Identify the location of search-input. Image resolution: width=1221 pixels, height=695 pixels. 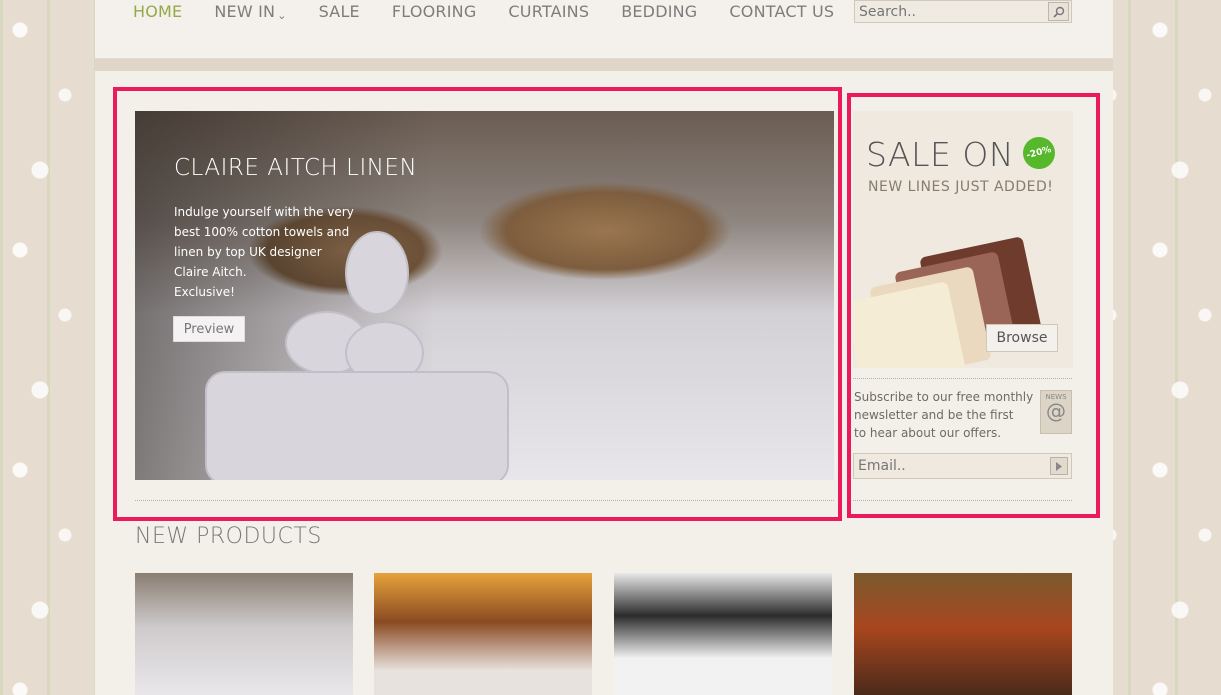
(951, 11).